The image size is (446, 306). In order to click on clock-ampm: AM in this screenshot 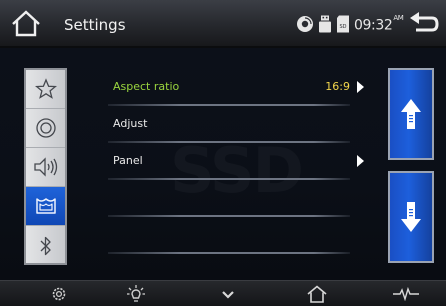, I will do `click(398, 18)`.